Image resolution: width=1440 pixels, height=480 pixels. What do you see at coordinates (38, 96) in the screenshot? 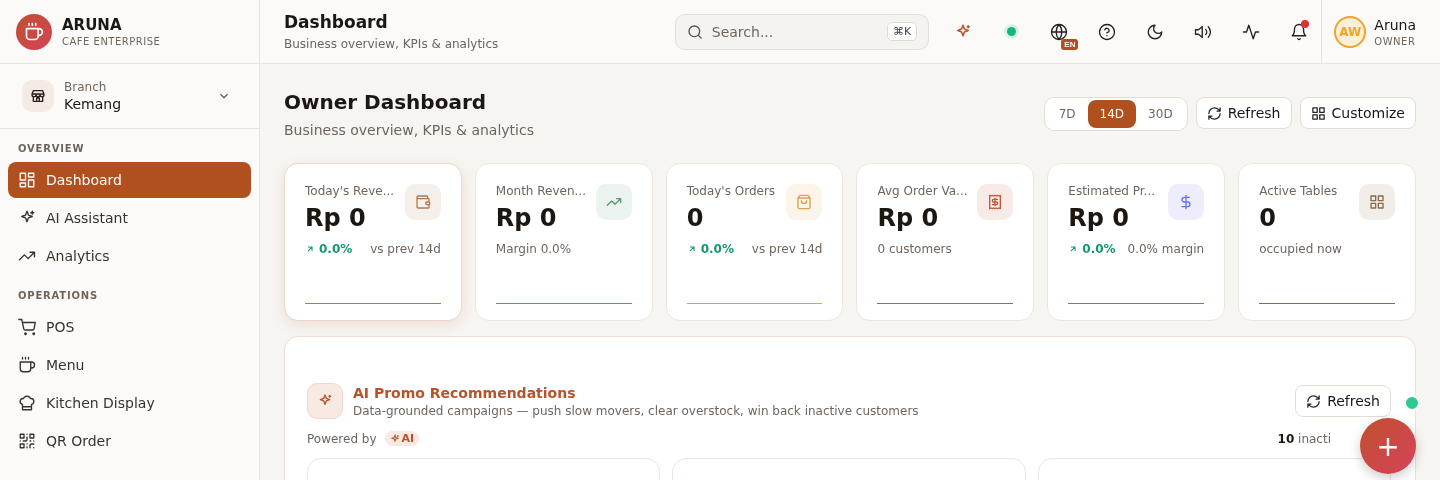
I see `store-icon` at bounding box center [38, 96].